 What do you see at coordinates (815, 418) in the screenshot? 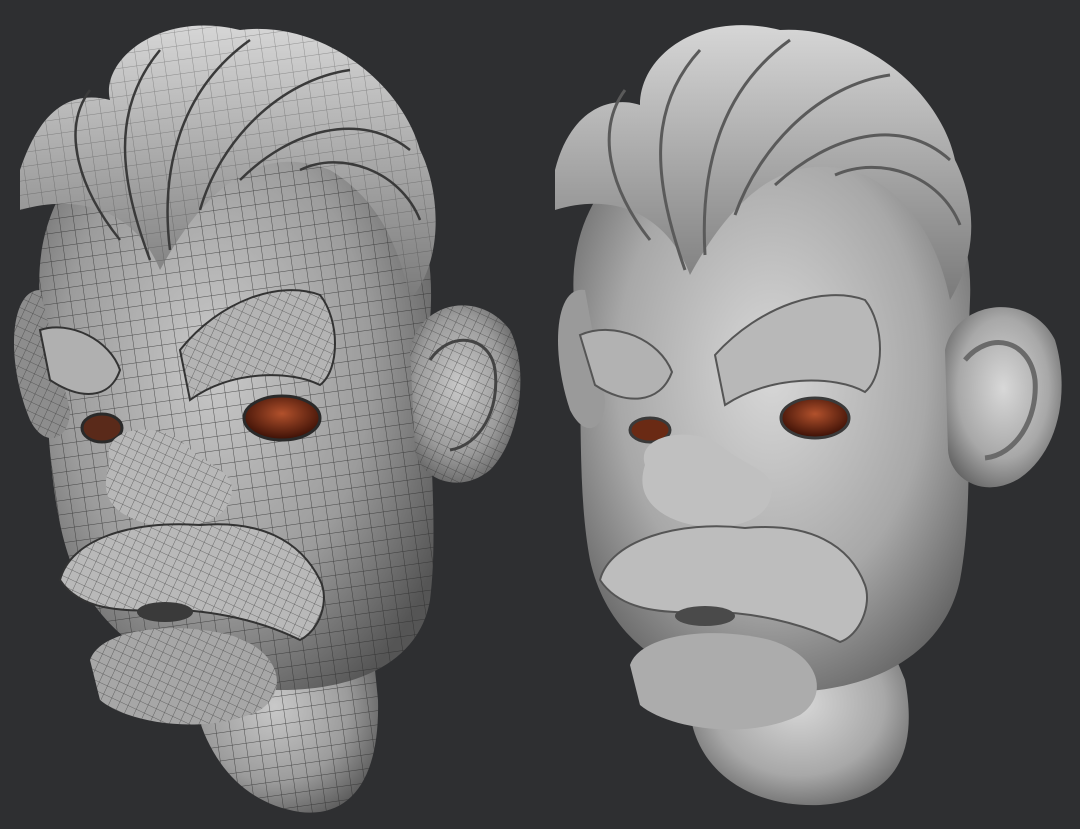
I see `right-eye-right` at bounding box center [815, 418].